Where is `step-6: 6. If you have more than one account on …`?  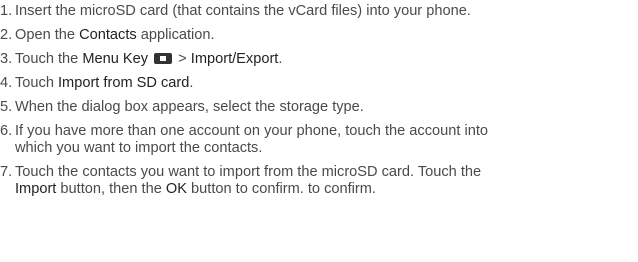
step-6: 6. If you have more than one account on … is located at coordinates (319, 140).